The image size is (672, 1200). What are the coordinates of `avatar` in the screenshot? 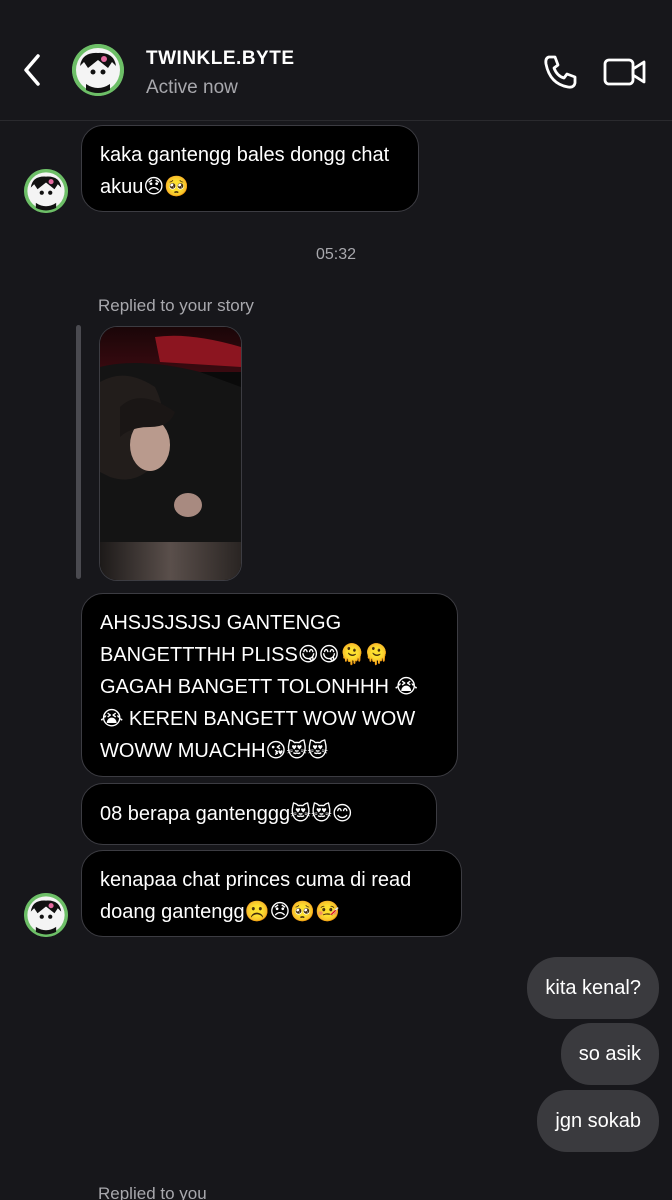 It's located at (98, 70).